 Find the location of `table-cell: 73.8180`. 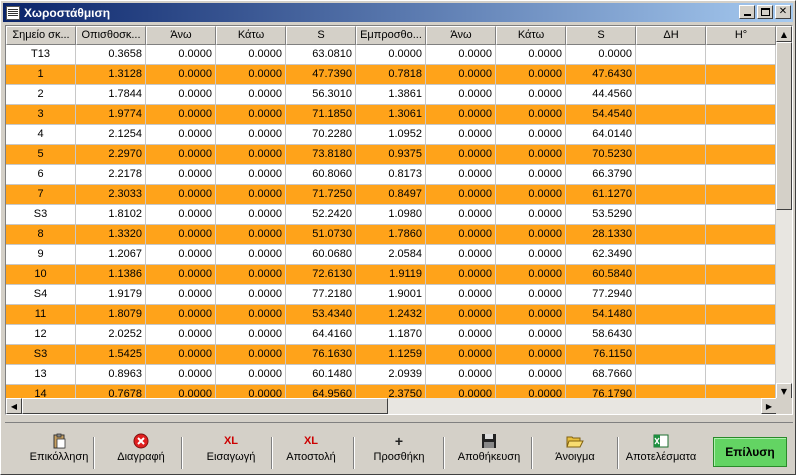

table-cell: 73.8180 is located at coordinates (321, 155).